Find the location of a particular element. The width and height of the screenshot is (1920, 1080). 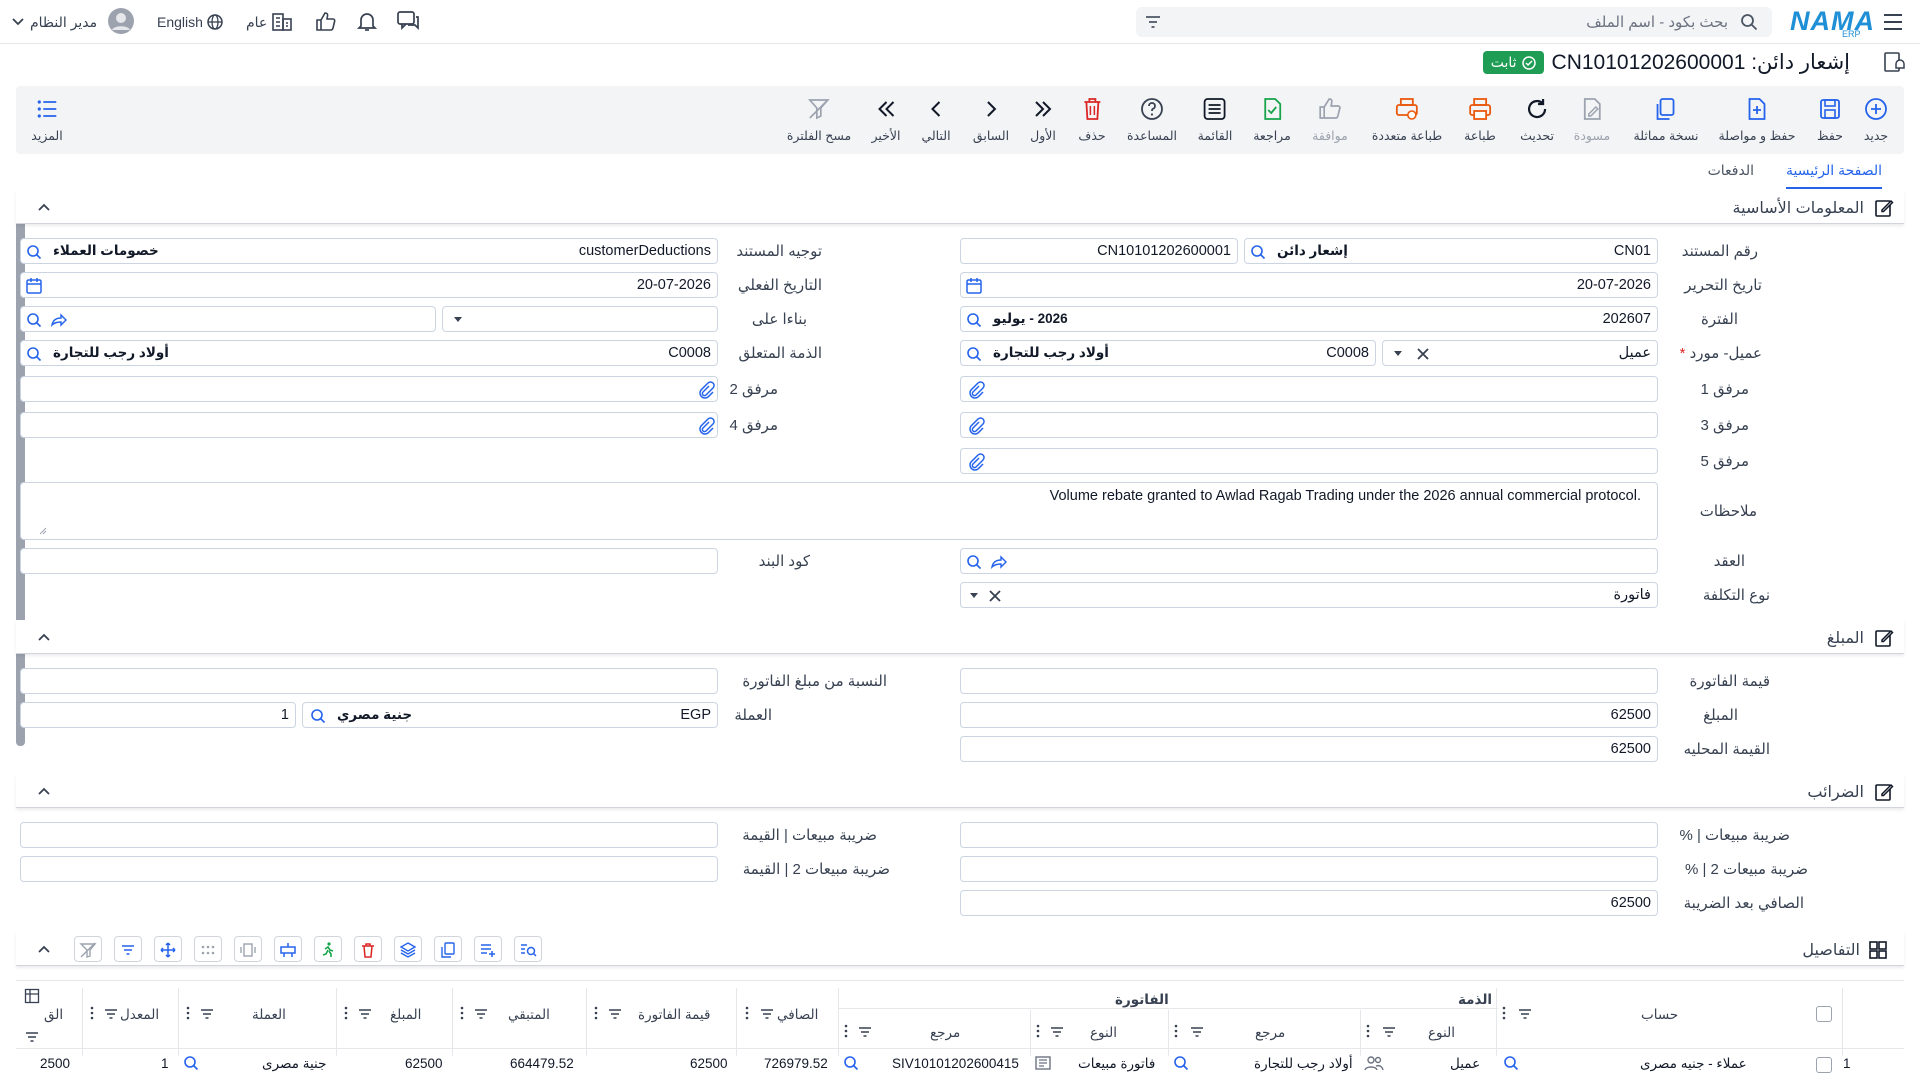

more-button: المزيد is located at coordinates (47, 123).